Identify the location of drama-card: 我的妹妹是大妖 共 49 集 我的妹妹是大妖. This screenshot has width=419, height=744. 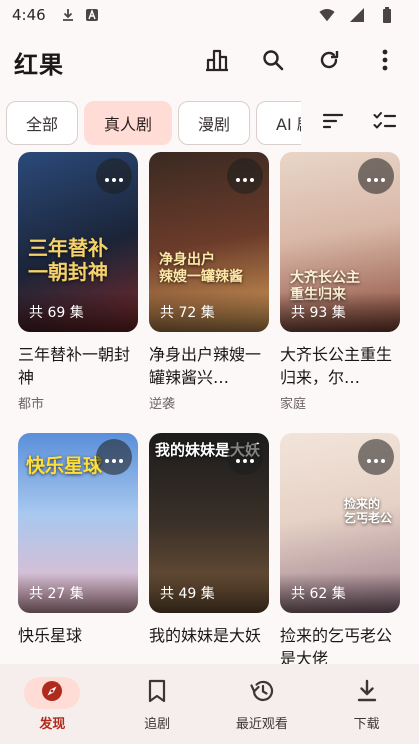
(209, 542).